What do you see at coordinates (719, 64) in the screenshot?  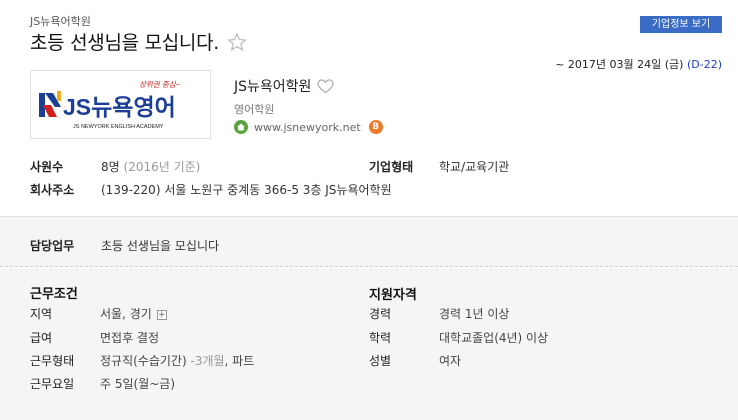 I see `dday-close: )` at bounding box center [719, 64].